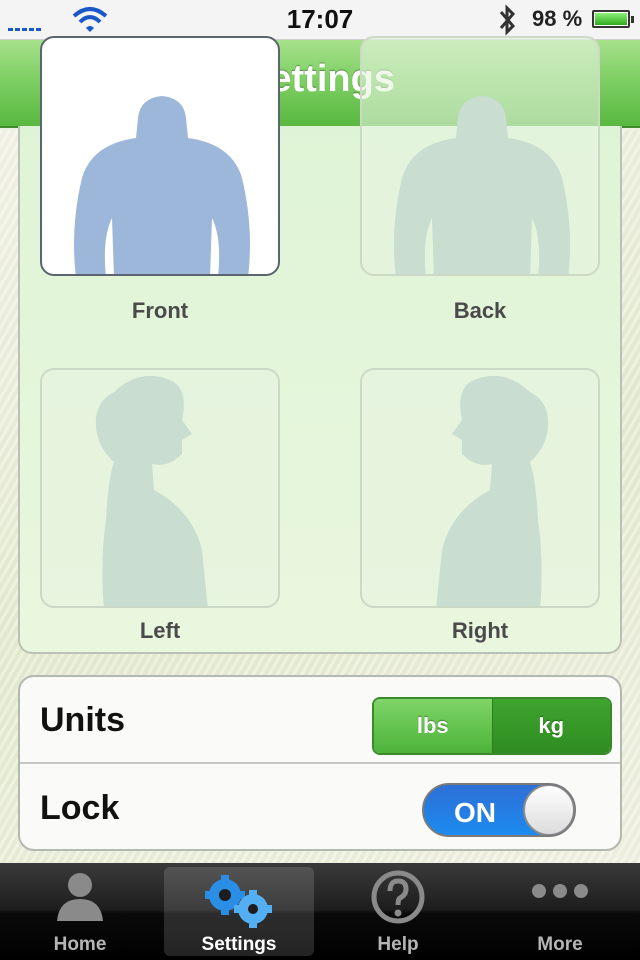  What do you see at coordinates (80, 897) in the screenshot?
I see `person-icon` at bounding box center [80, 897].